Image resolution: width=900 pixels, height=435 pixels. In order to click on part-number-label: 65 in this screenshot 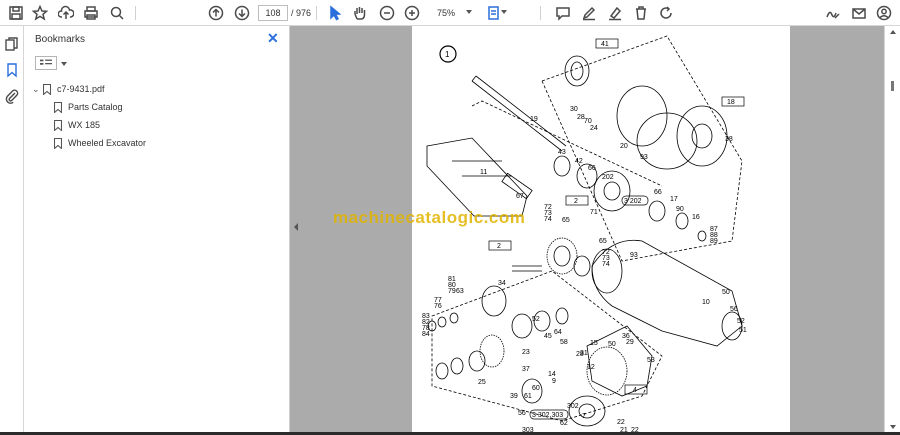, I will do `click(603, 241)`.